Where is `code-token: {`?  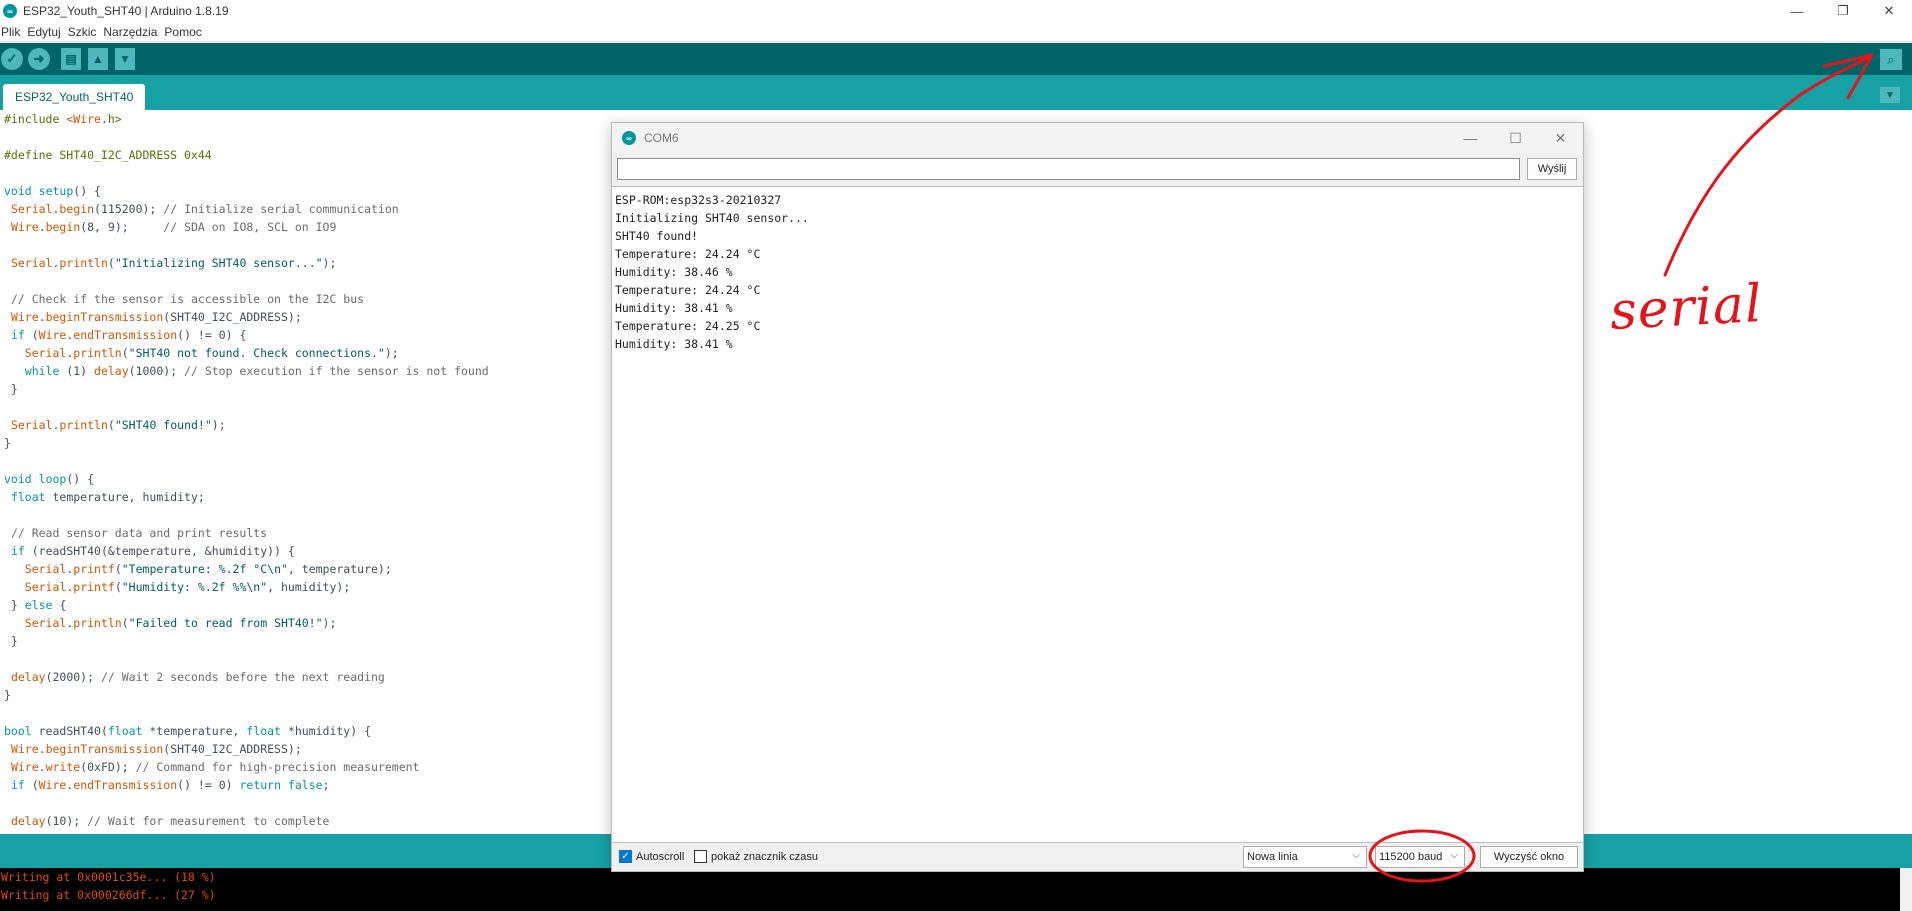
code-token: { is located at coordinates (59, 605).